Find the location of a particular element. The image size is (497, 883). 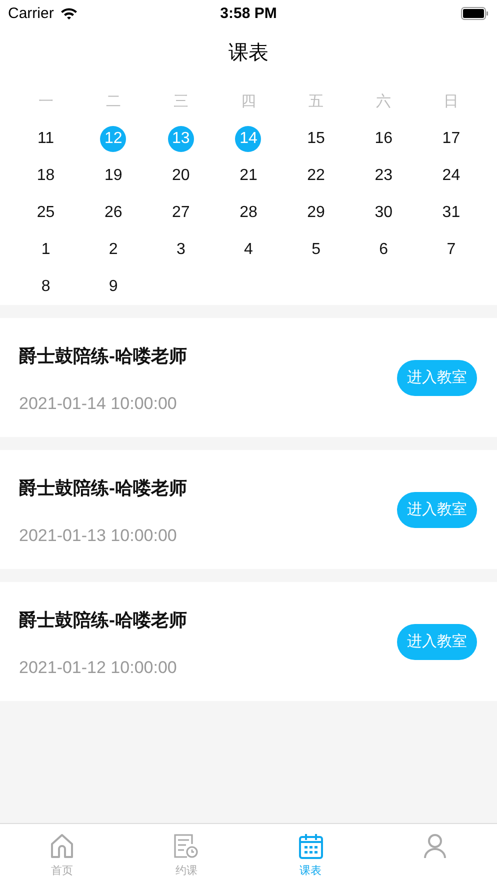

calendar-day: 9 is located at coordinates (113, 287).